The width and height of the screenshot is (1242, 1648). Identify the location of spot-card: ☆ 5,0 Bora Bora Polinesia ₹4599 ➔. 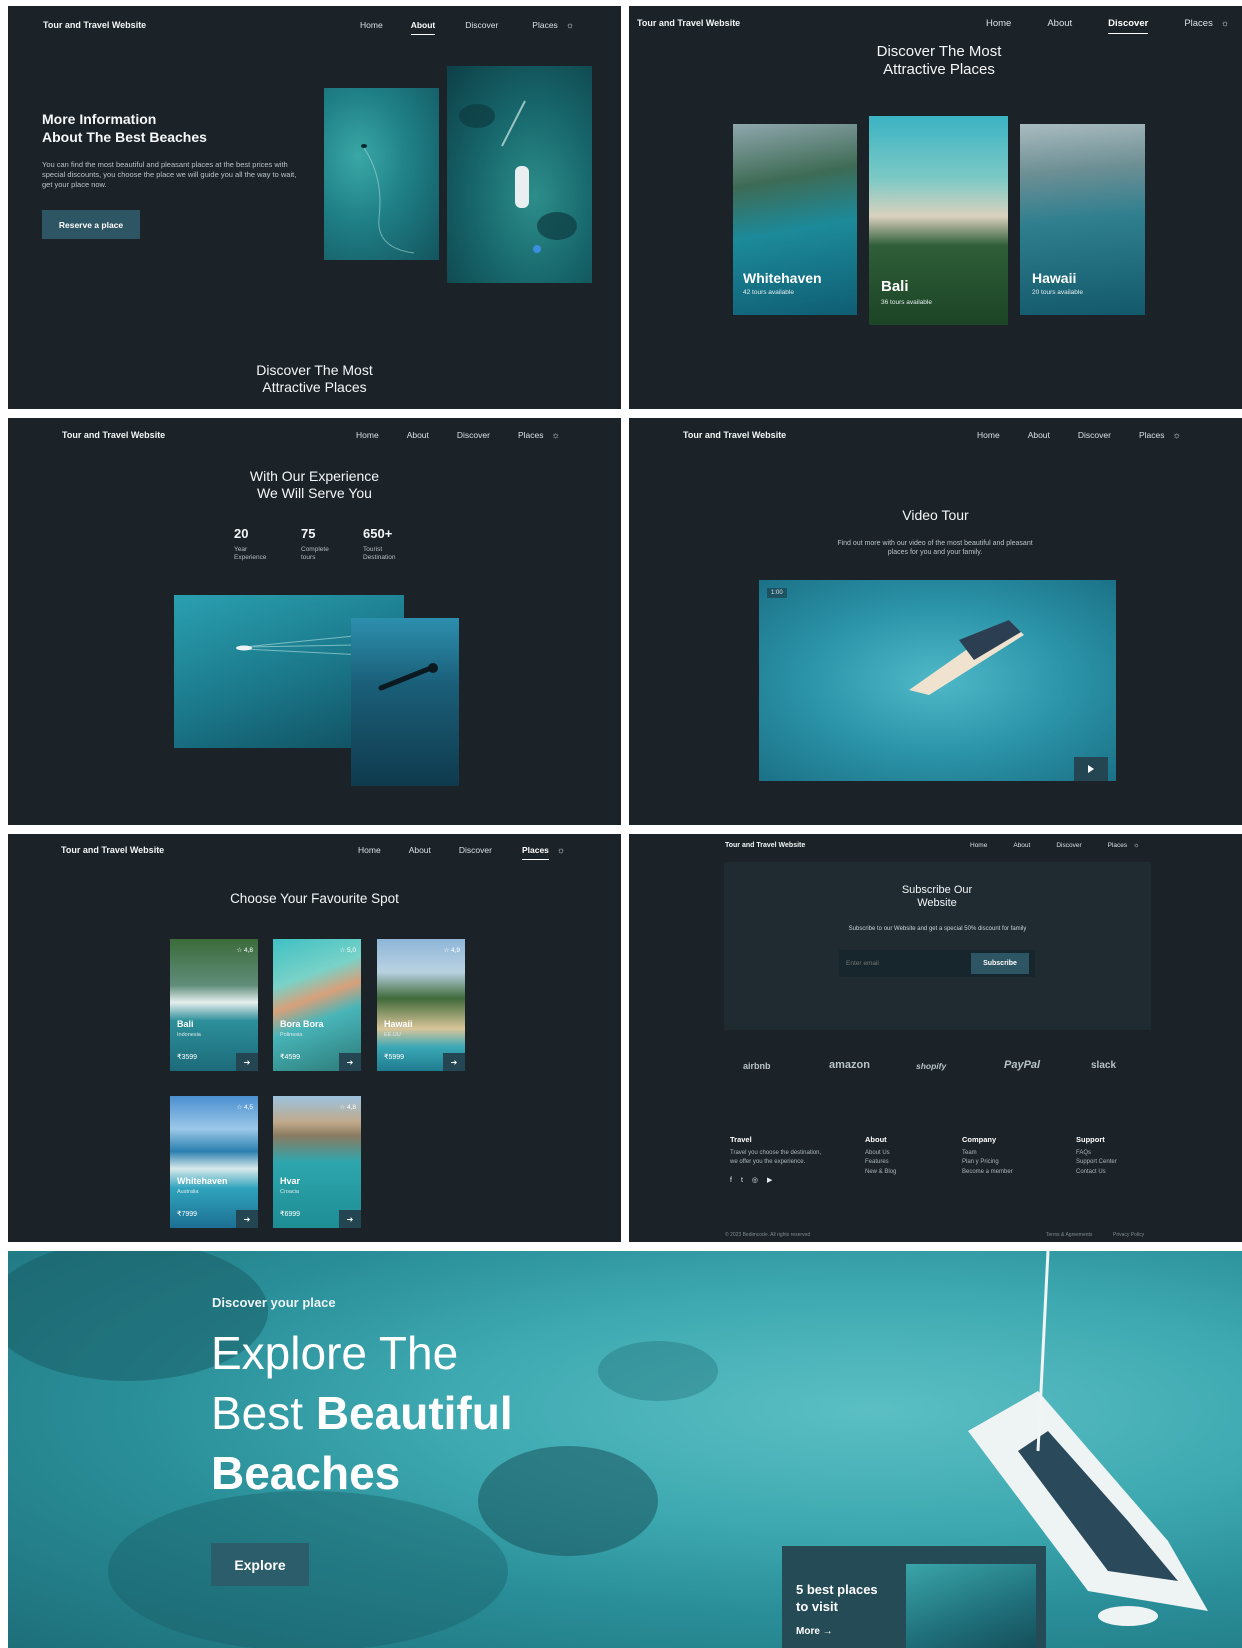
(317, 1005).